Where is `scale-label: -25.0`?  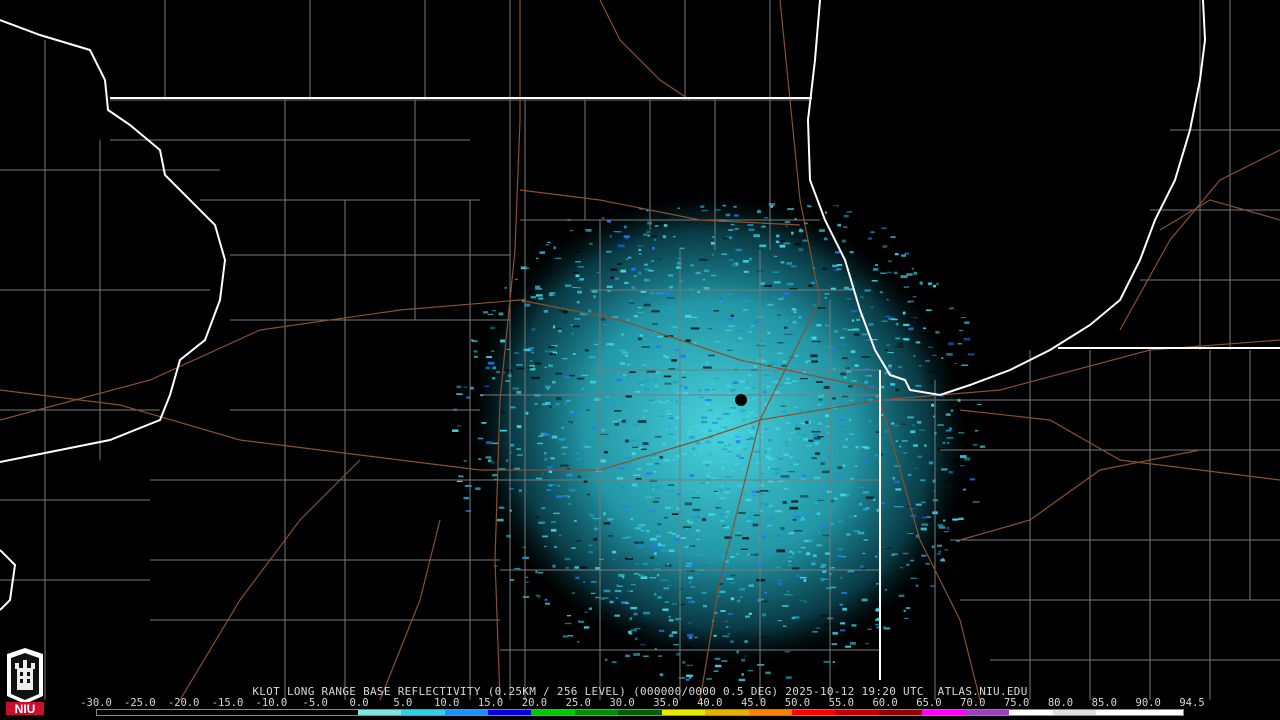 scale-label: -25.0 is located at coordinates (140, 703).